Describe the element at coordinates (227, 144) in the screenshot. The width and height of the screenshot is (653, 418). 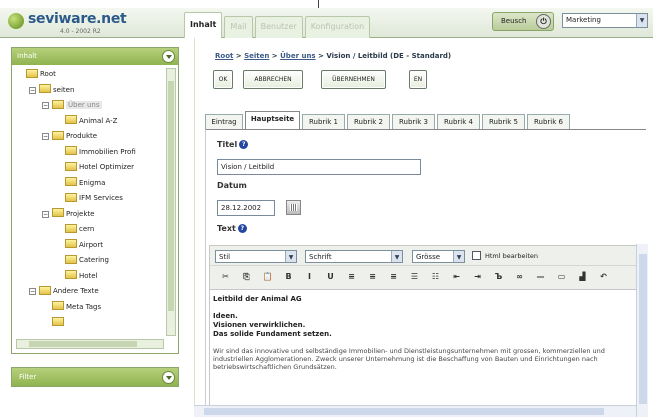
I see `title-label-text: Titel` at that location.